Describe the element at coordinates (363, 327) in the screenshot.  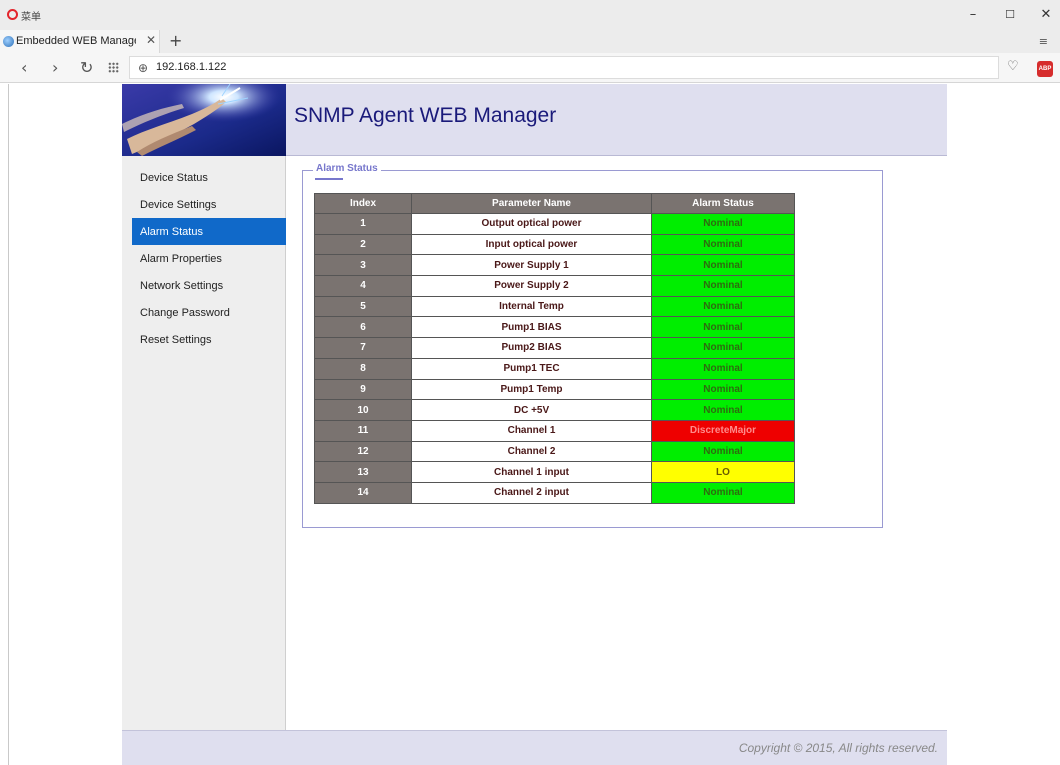
I see `row-index-cell: 6` at that location.